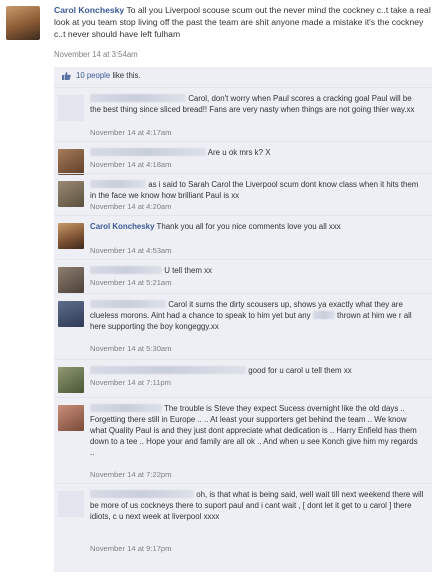  Describe the element at coordinates (130, 348) in the screenshot. I see `comment-timestamp: November 14 at 5:30am` at that location.